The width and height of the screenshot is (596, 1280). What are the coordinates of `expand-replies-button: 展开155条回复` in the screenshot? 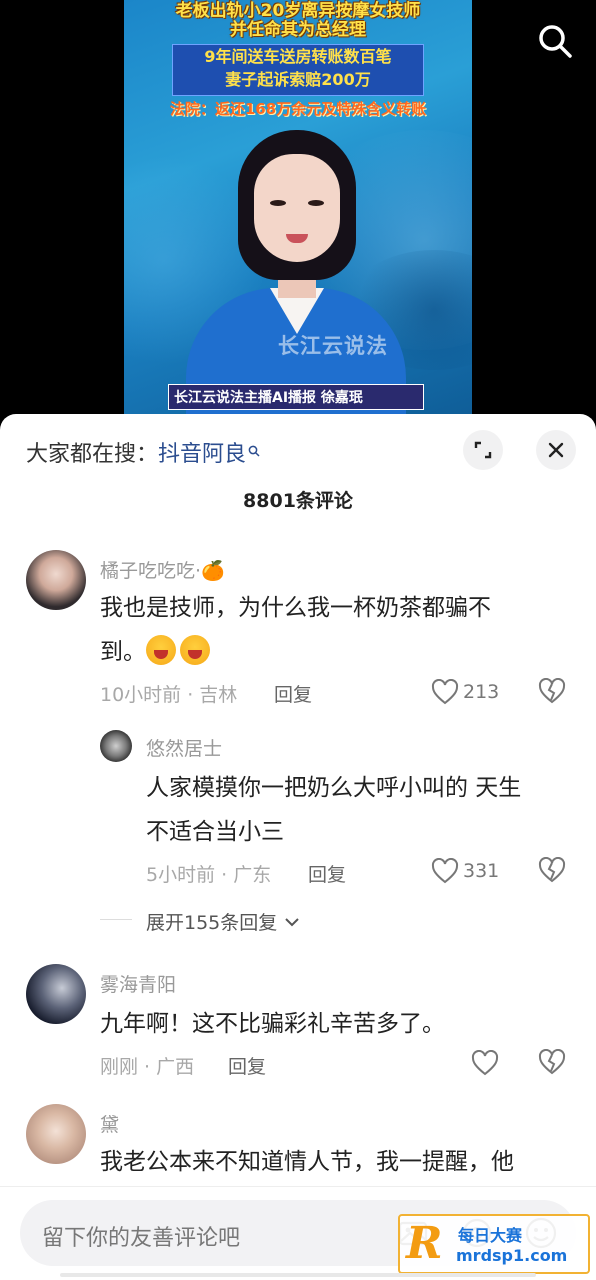 It's located at (223, 921).